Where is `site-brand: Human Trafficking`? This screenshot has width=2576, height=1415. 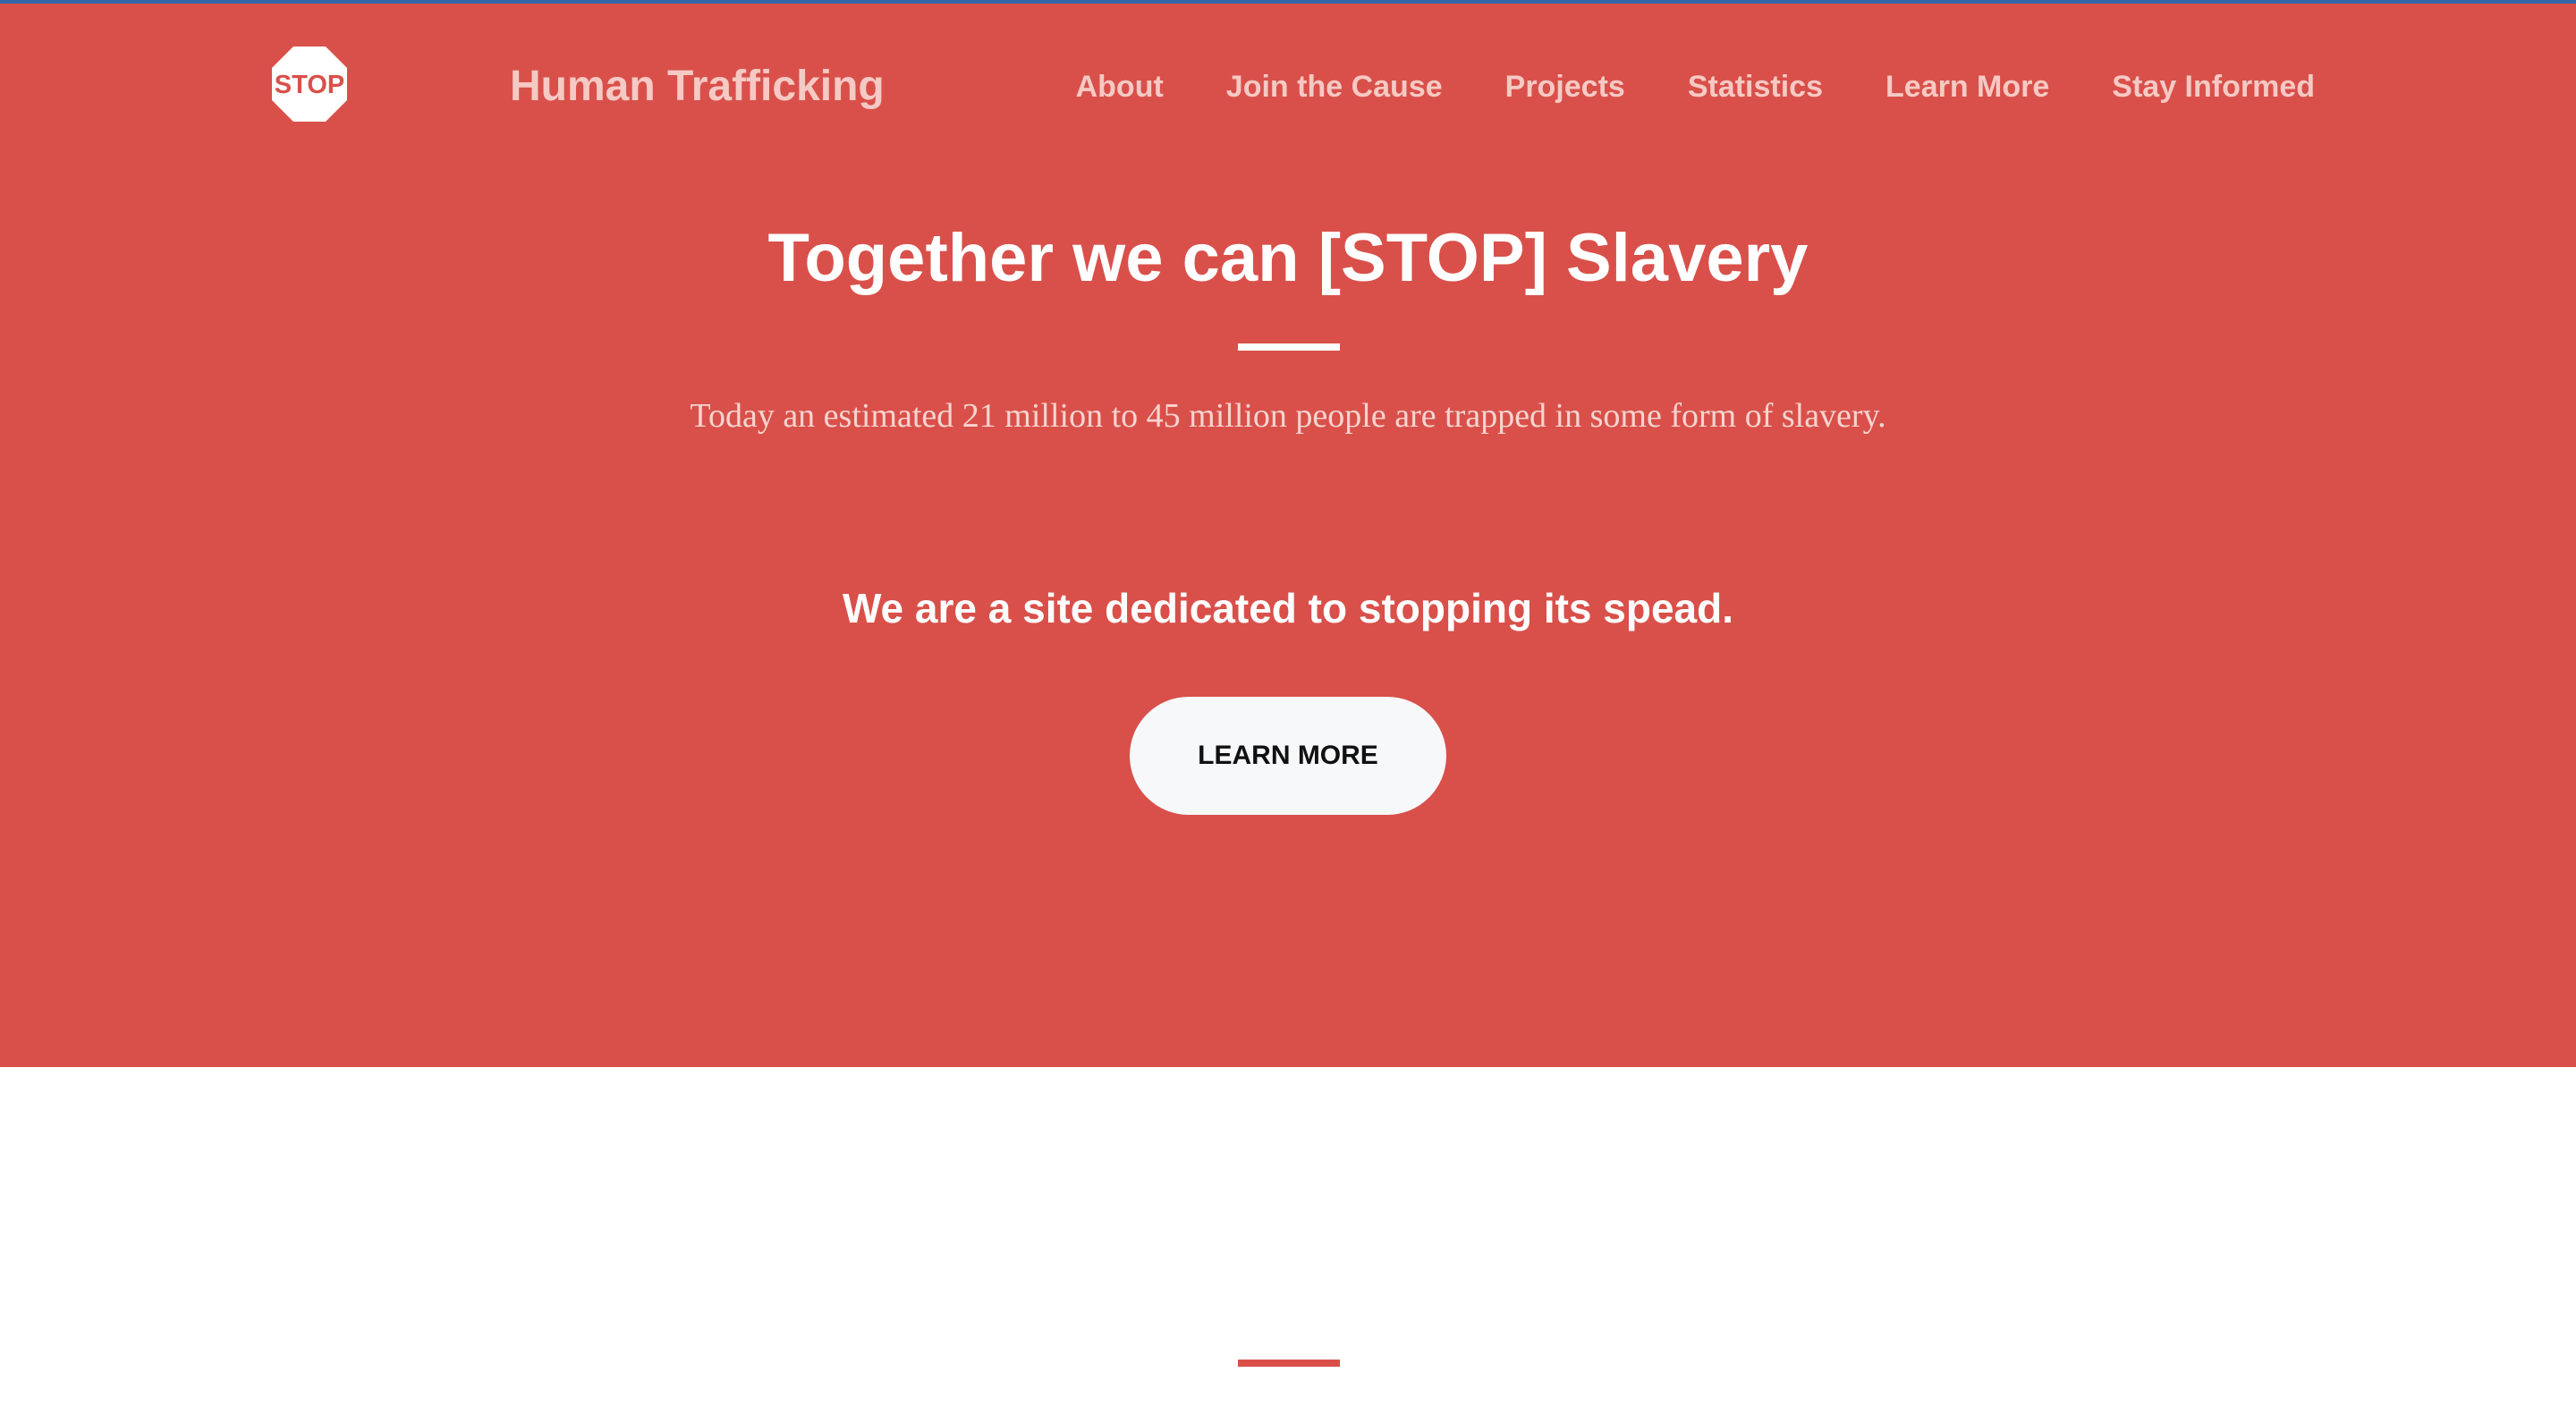
site-brand: Human Trafficking is located at coordinates (697, 87).